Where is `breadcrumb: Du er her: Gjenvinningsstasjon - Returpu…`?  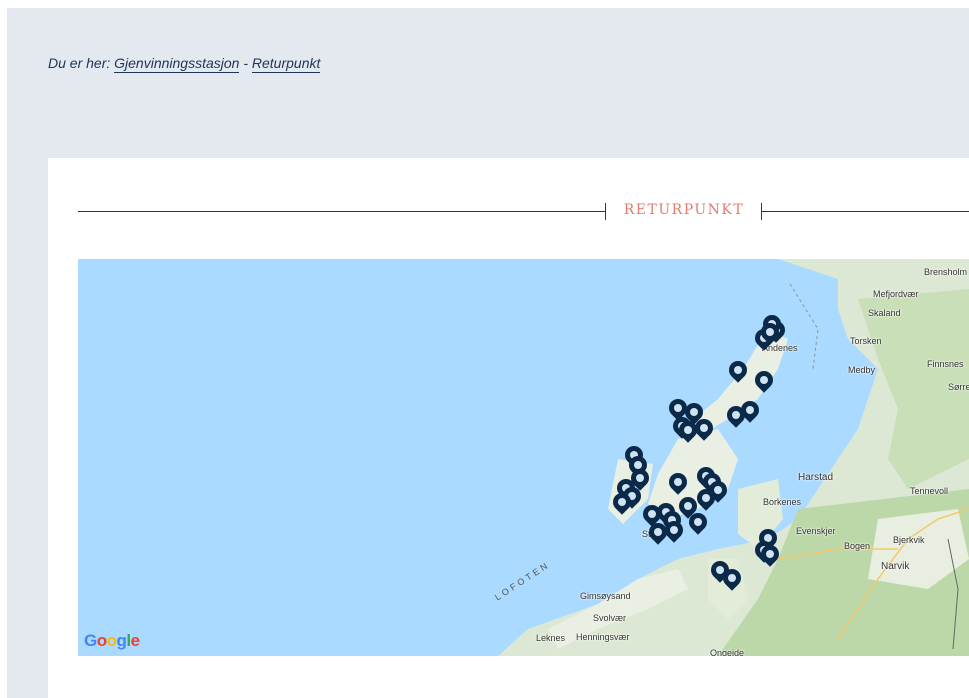
breadcrumb: Du er her: Gjenvinningsstasjon - Returpu… is located at coordinates (184, 64).